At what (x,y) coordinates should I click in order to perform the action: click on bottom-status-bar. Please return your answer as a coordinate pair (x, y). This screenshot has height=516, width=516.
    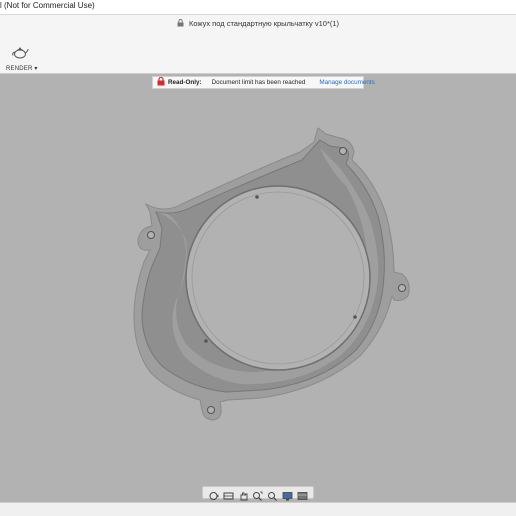
    Looking at the image, I should click on (258, 509).